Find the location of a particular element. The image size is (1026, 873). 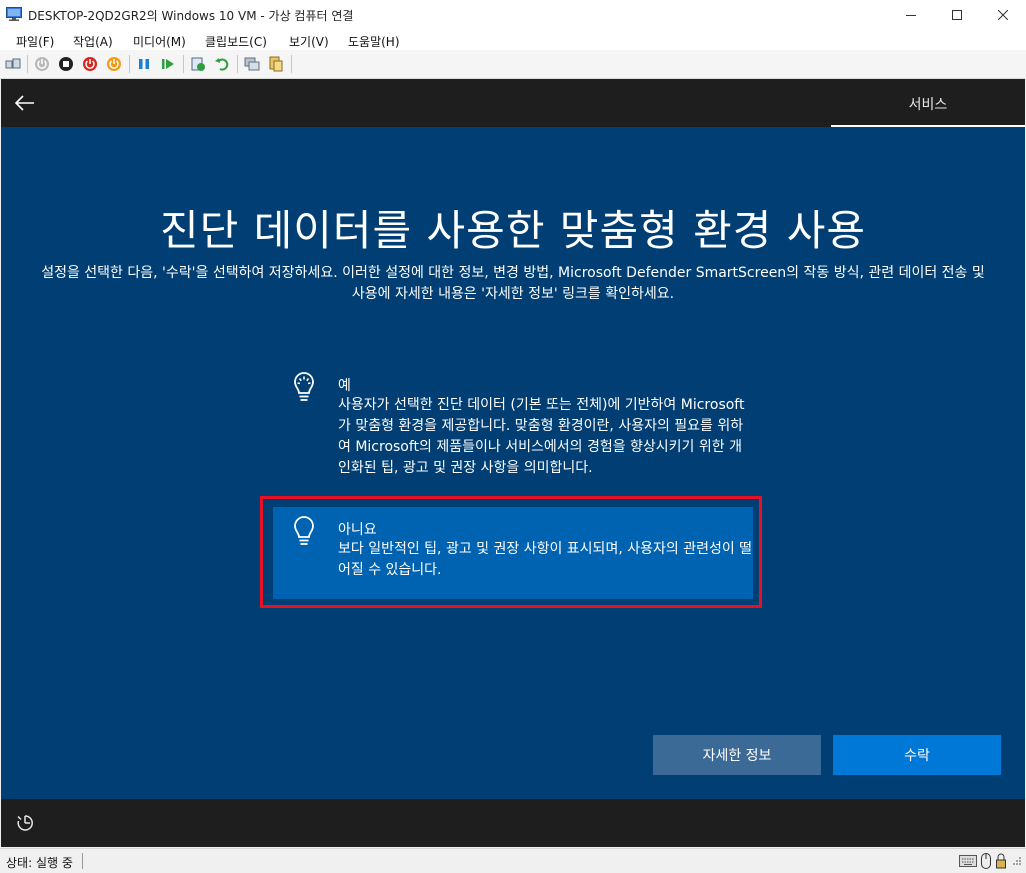

maximize-button is located at coordinates (957, 15).